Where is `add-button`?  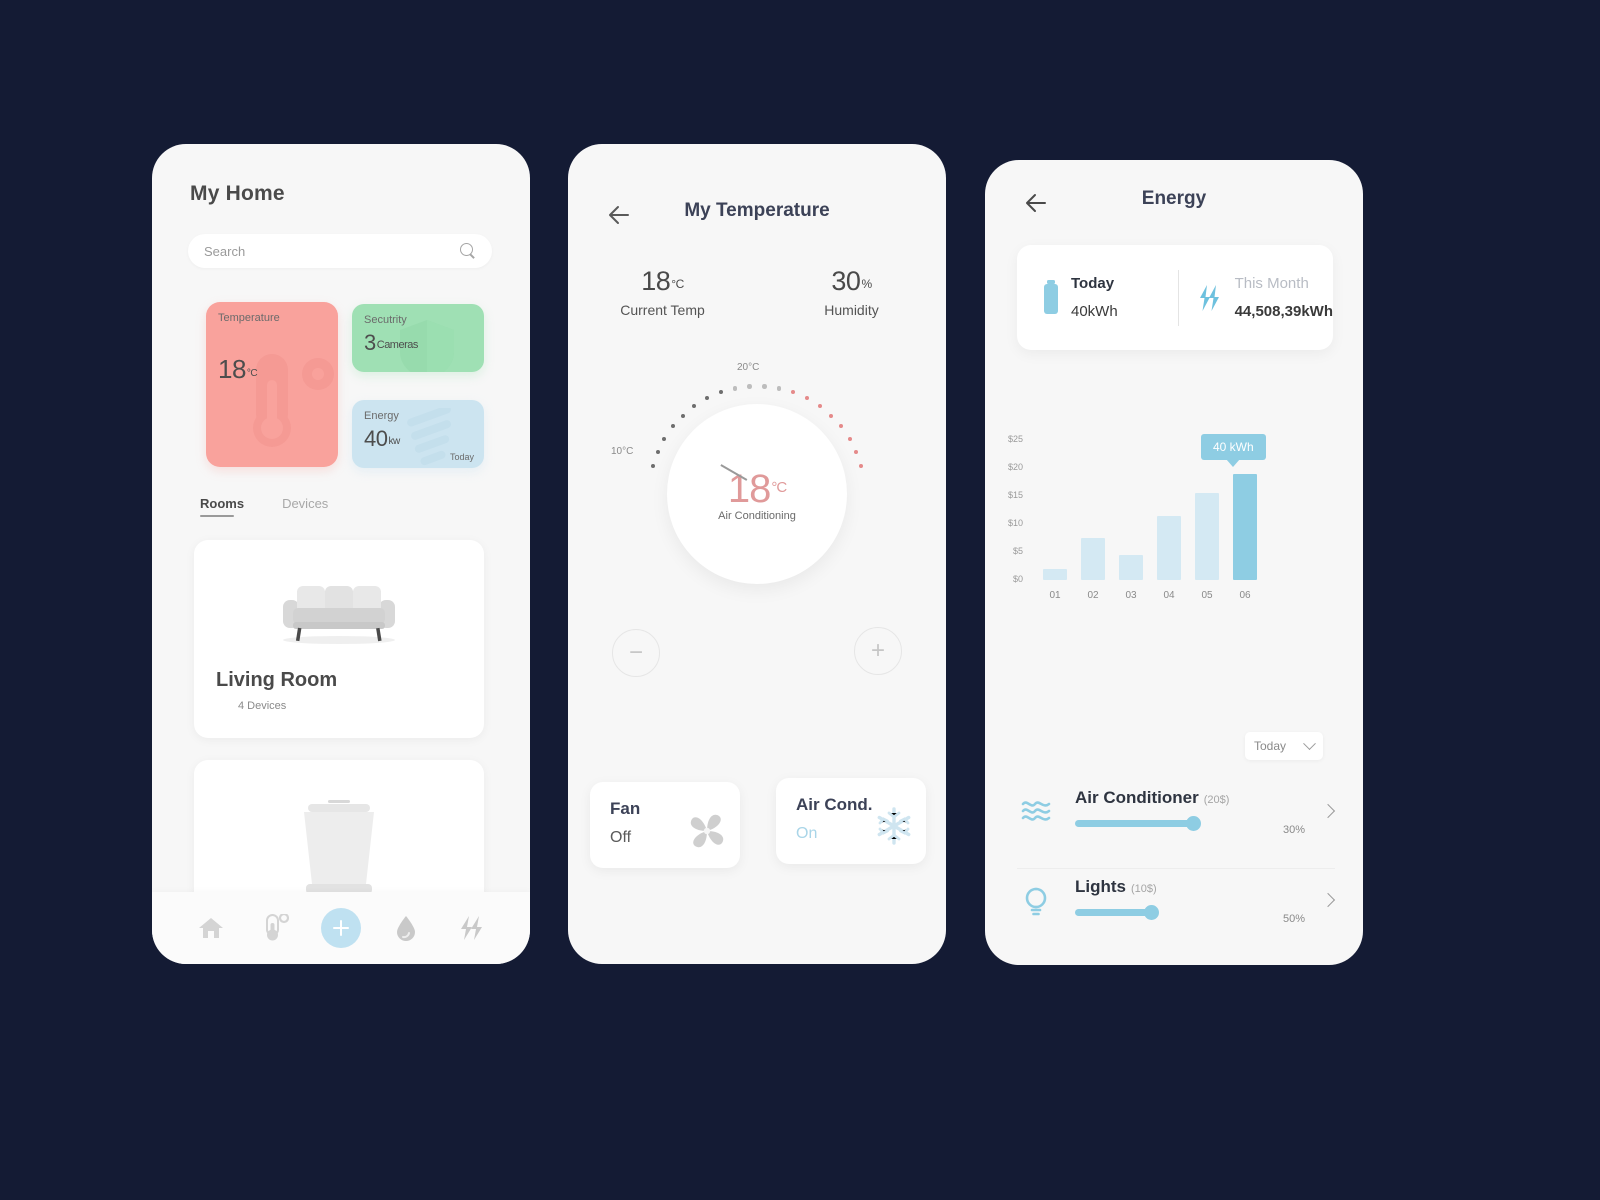
add-button is located at coordinates (340, 928).